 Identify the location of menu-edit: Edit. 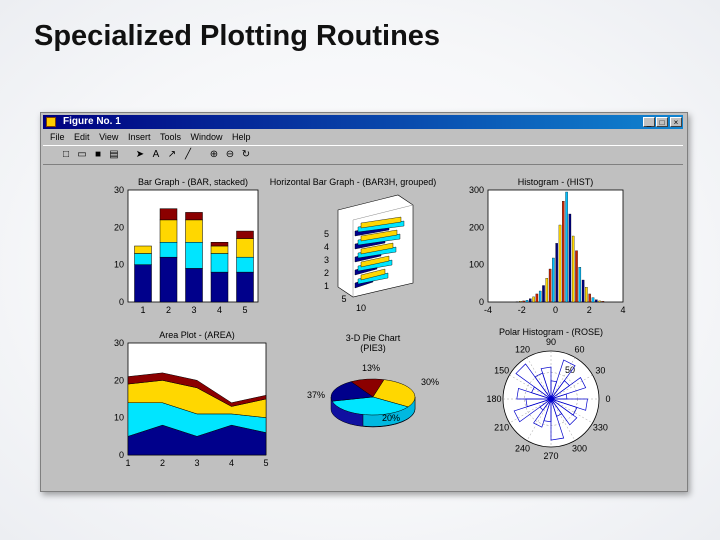
(82, 137).